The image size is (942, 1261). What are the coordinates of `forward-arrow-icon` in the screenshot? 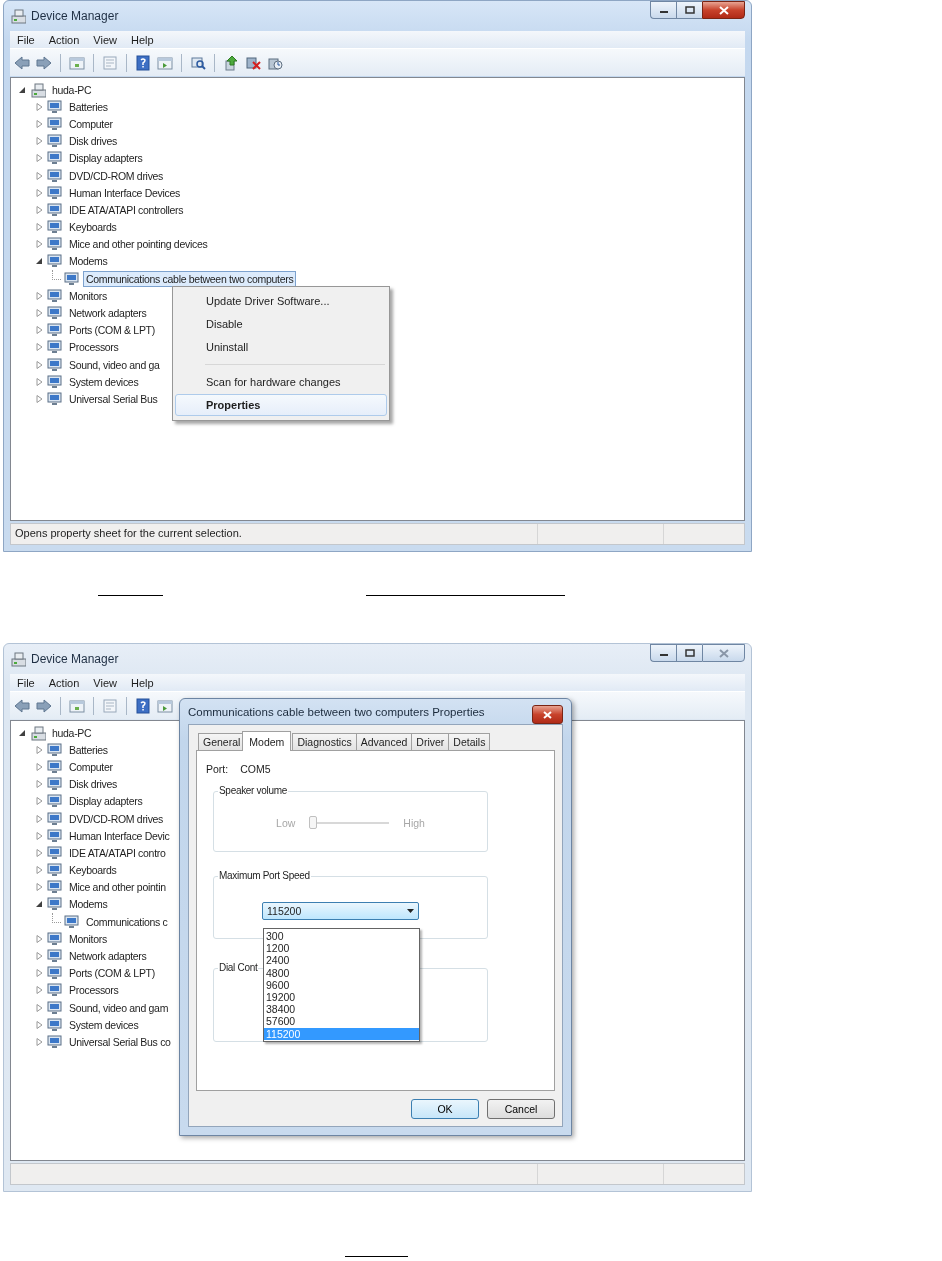 It's located at (44, 705).